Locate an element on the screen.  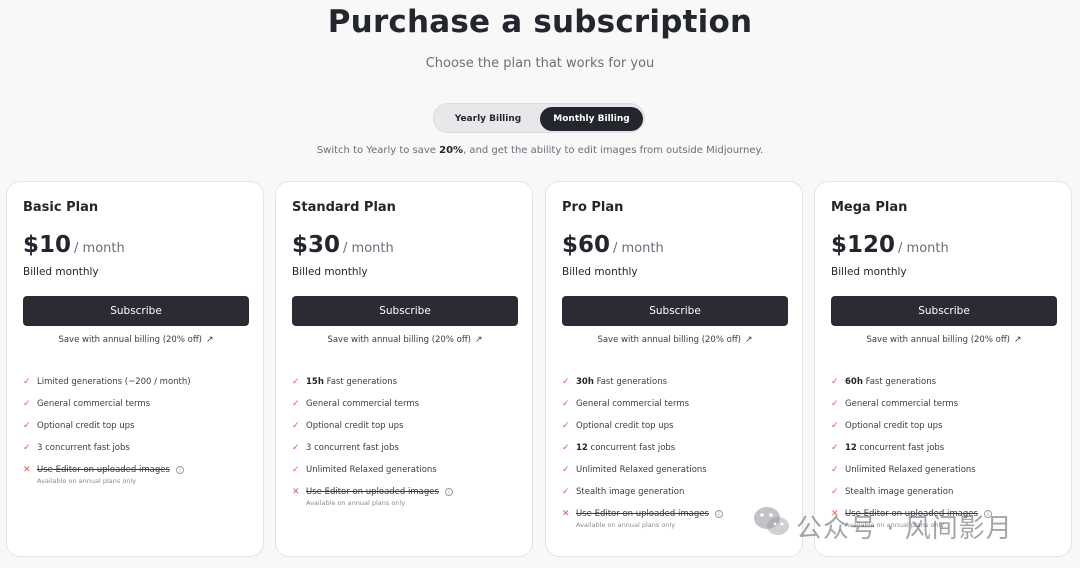
plan-price: $120 is located at coordinates (863, 245).